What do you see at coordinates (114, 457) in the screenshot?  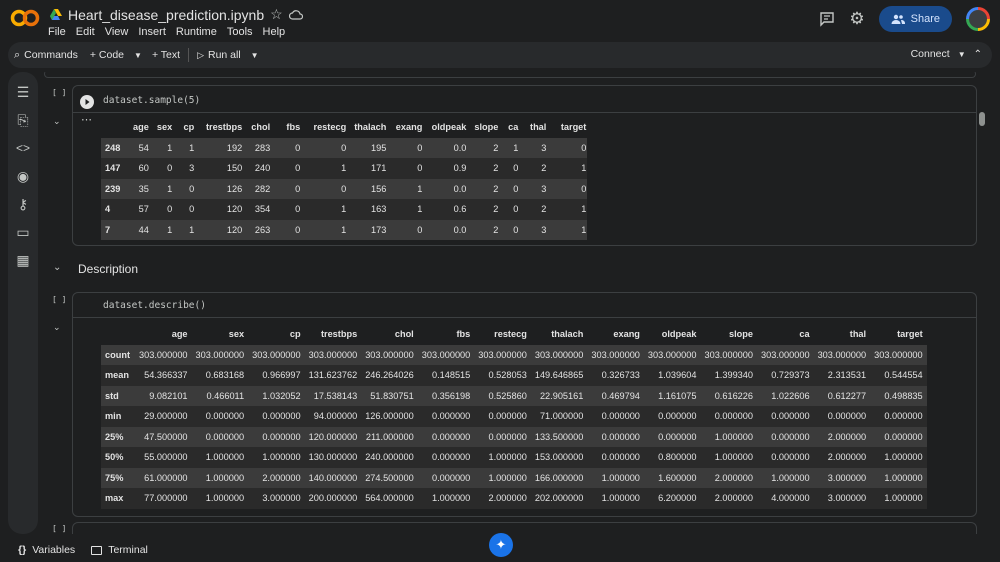 I see `row-index: 50%` at bounding box center [114, 457].